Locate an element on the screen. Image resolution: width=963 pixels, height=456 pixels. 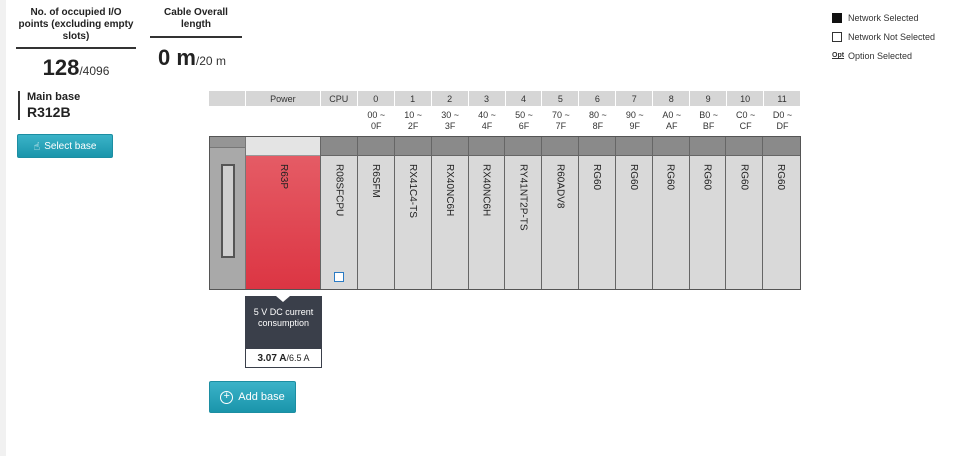
address-end: 3F is located at coordinates (450, 126).